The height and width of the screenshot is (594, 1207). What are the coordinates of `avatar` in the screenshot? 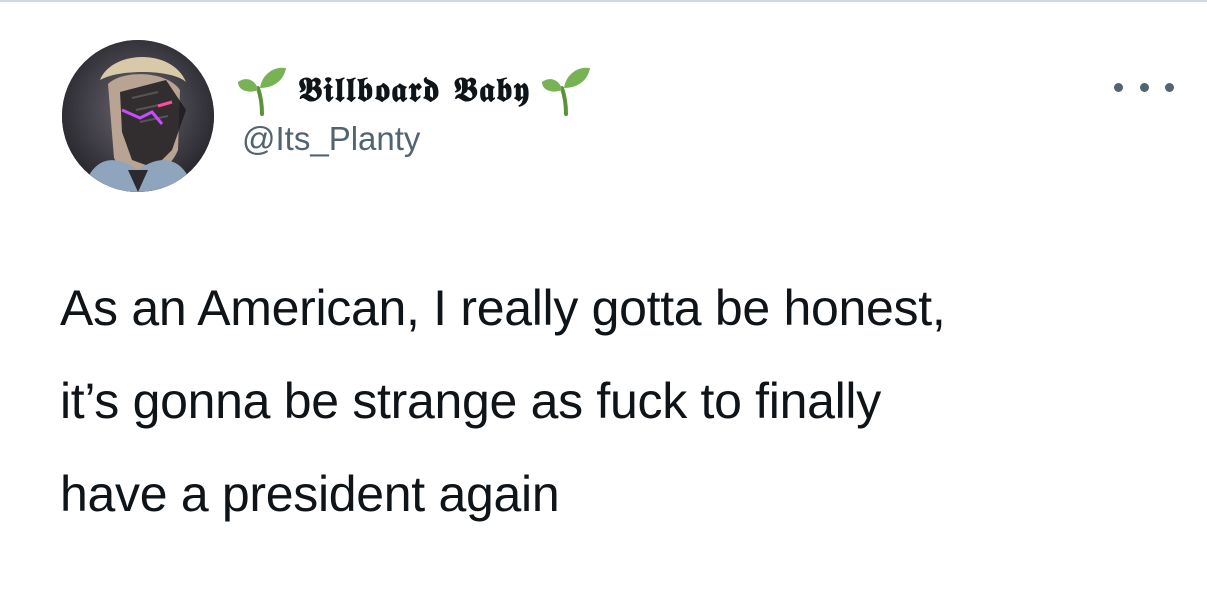 It's located at (138, 116).